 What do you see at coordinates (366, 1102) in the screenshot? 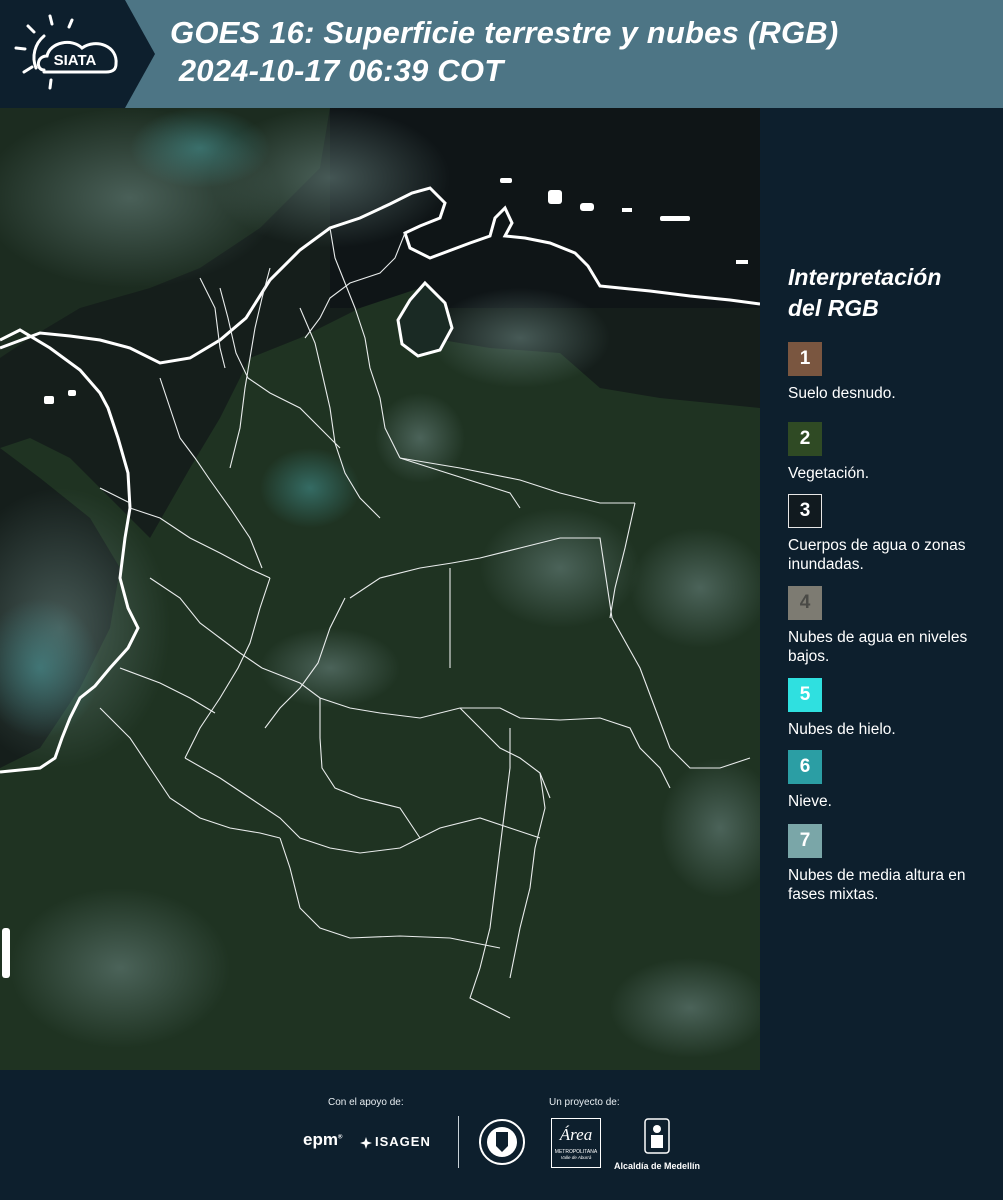
I see `support-label: Con el apoyo de:` at bounding box center [366, 1102].